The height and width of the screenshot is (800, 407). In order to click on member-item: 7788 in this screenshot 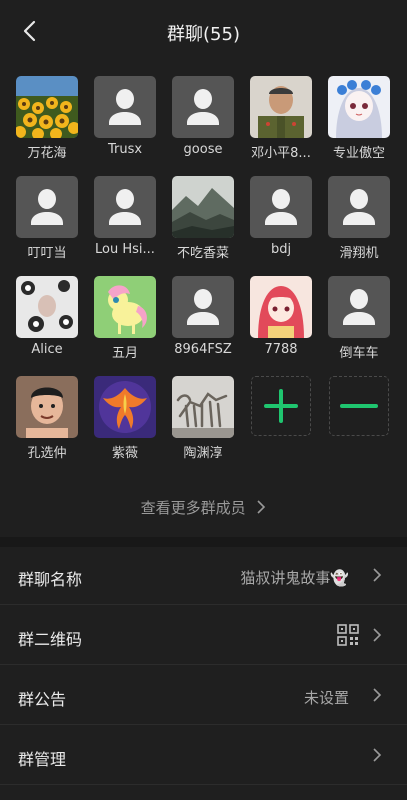, I will do `click(281, 316)`.